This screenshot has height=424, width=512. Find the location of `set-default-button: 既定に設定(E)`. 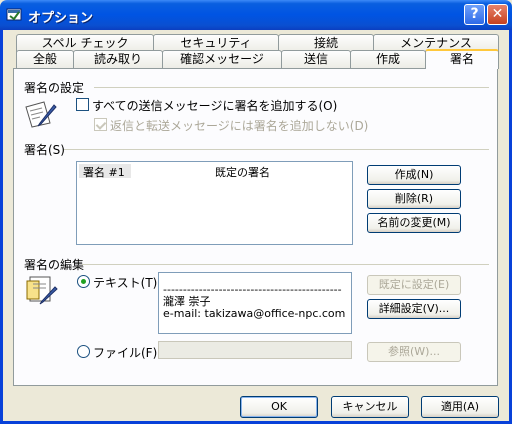

set-default-button: 既定に設定(E) is located at coordinates (414, 285).